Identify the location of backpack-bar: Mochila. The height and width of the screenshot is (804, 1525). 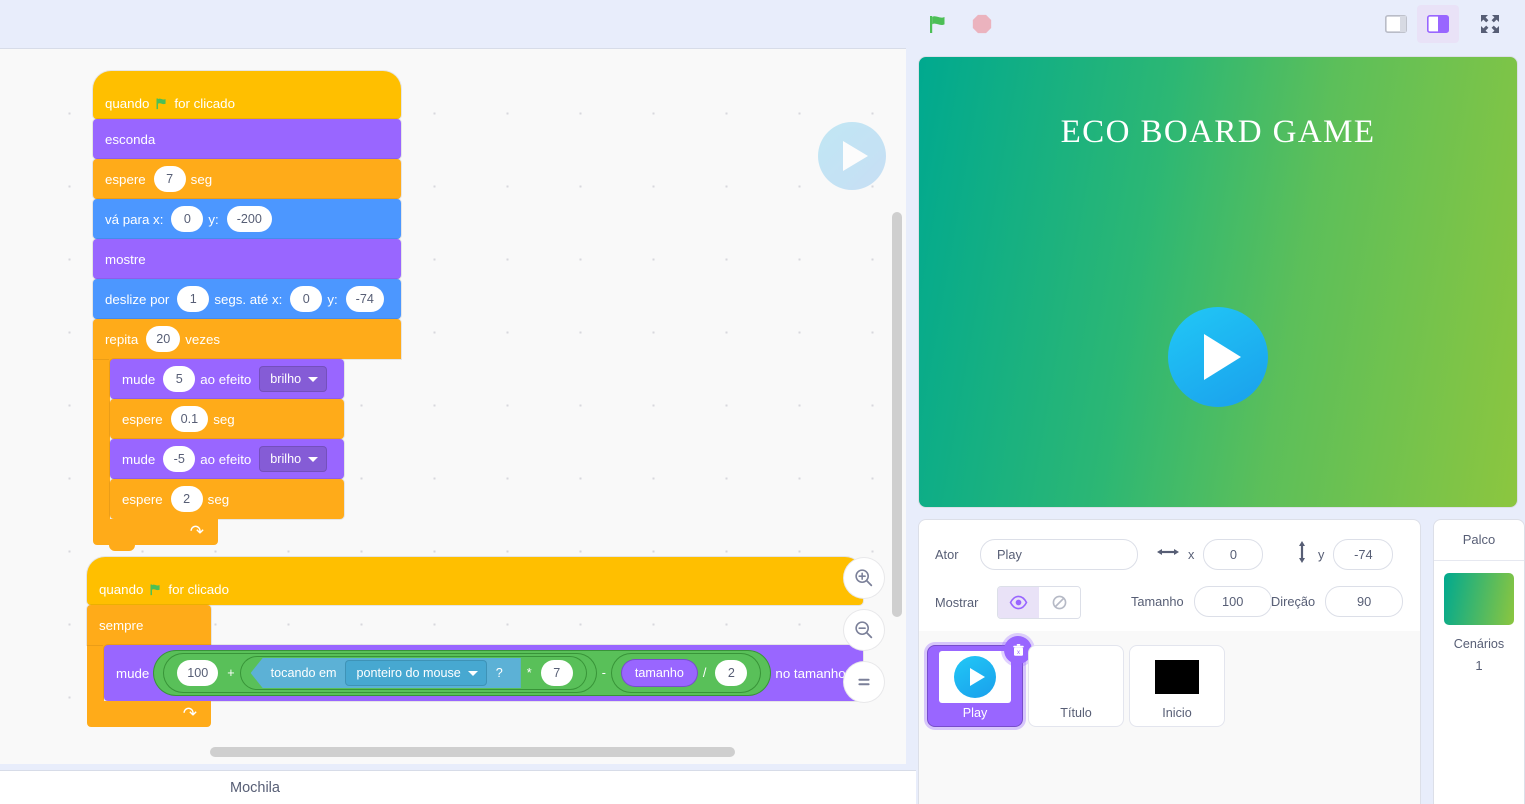
(458, 787).